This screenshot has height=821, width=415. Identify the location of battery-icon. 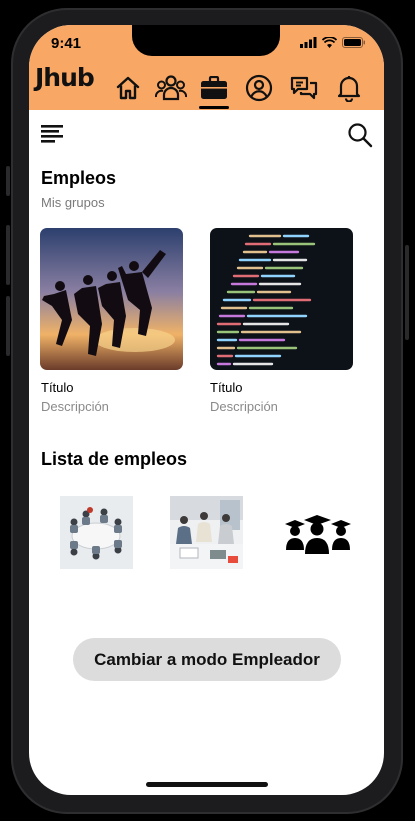
(353, 42).